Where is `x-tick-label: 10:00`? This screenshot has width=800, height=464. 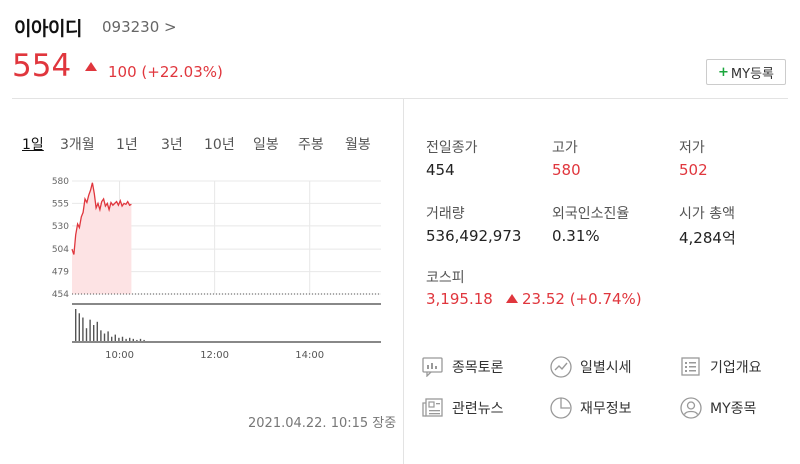 x-tick-label: 10:00 is located at coordinates (119, 355).